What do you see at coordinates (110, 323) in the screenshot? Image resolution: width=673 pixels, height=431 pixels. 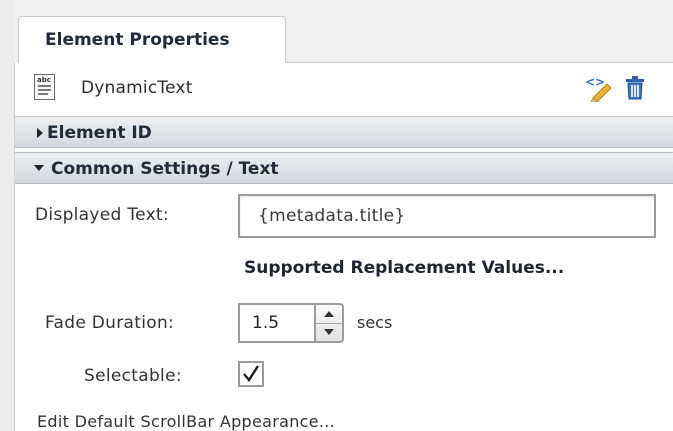 I see `fade-duration-label: Fade Duration:` at bounding box center [110, 323].